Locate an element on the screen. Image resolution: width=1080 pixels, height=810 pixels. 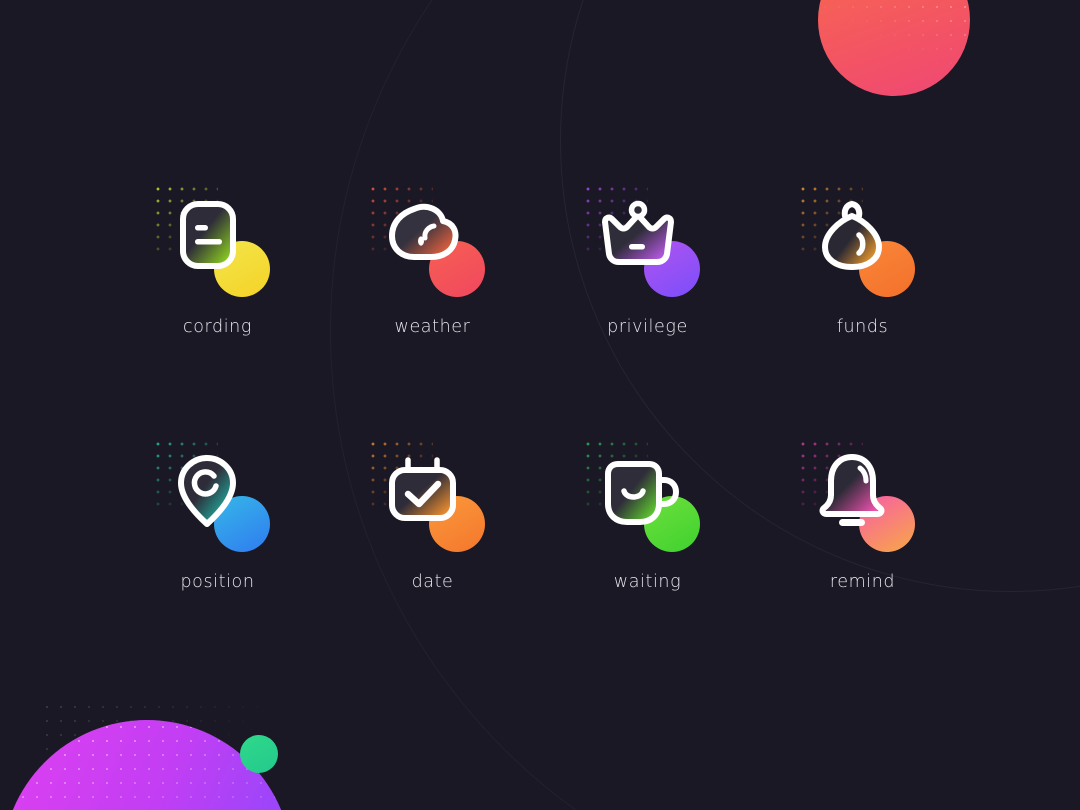
icon-artwork-weather is located at coordinates (431, 243).